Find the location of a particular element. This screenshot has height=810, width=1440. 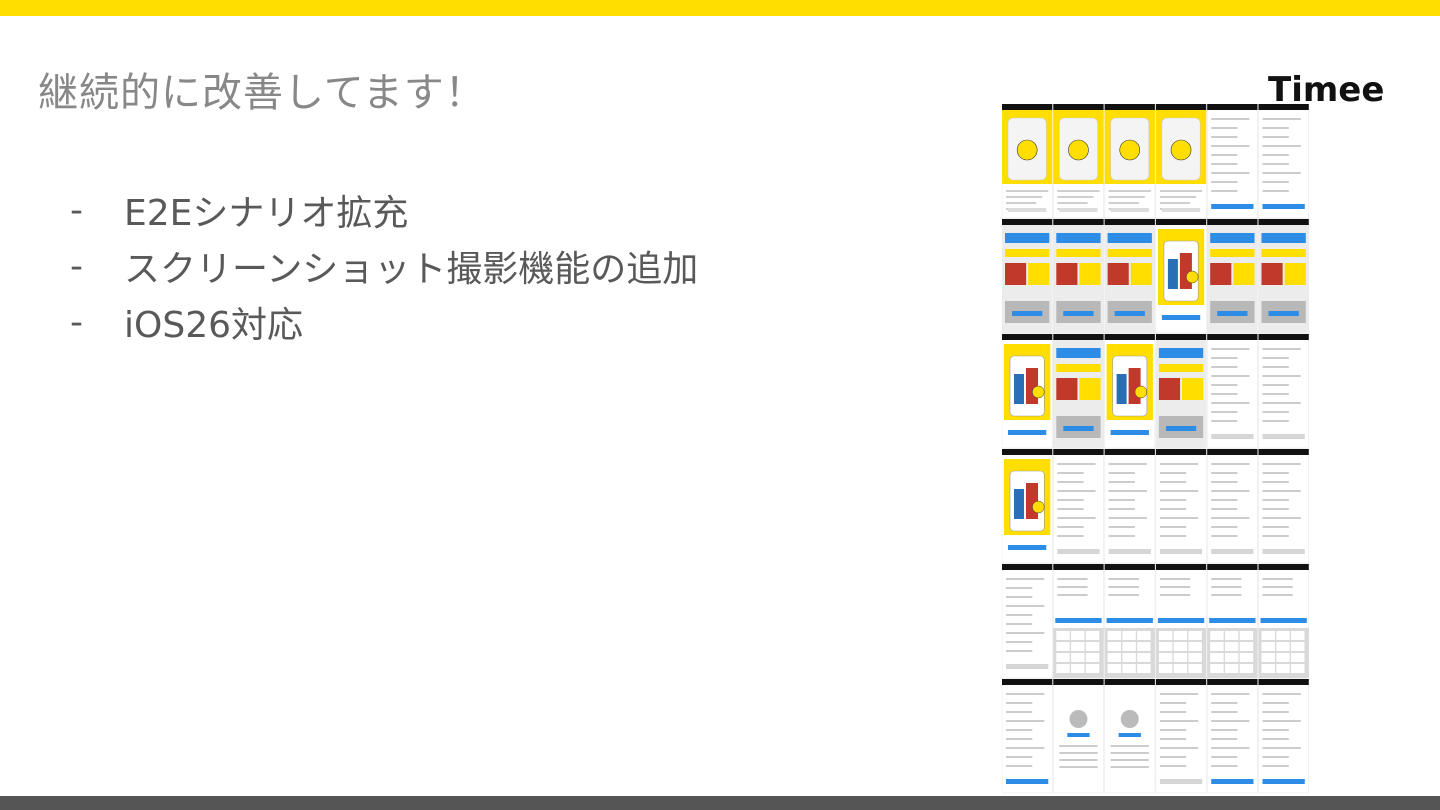

bullet-text: スクリーンショット撮影機能の追加 is located at coordinates (411, 269).